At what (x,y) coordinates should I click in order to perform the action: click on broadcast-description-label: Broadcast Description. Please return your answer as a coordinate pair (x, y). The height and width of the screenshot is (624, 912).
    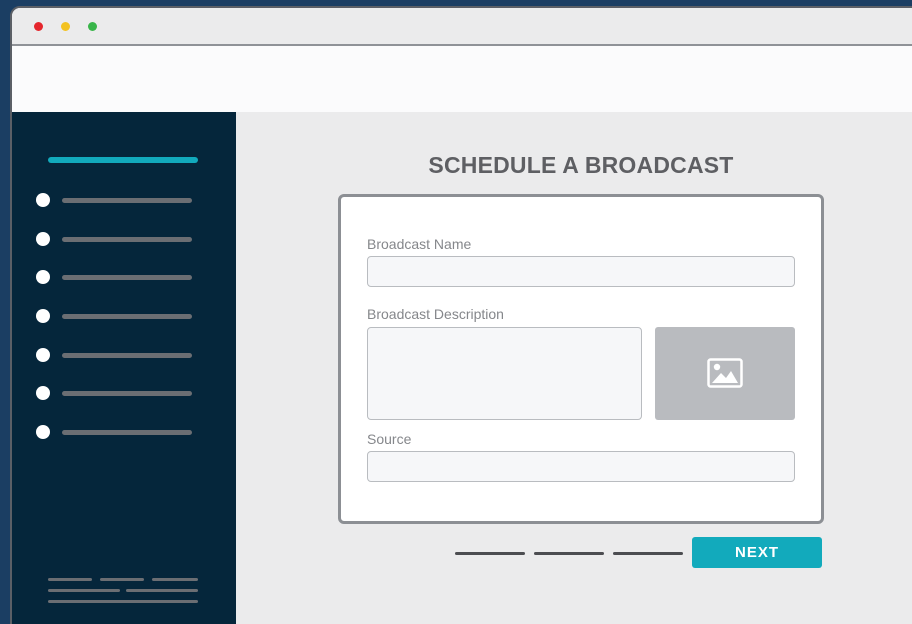
    Looking at the image, I should click on (435, 314).